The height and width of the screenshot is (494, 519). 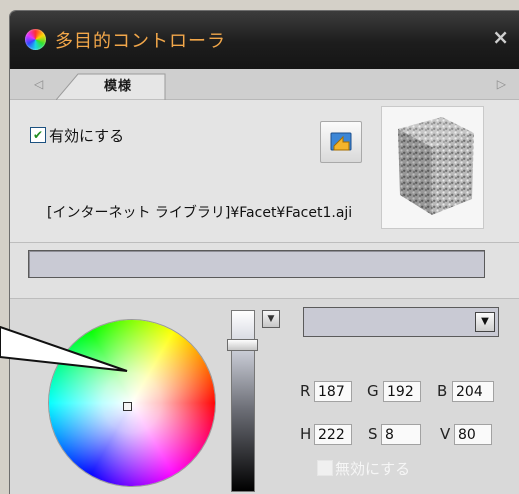 What do you see at coordinates (402, 391) in the screenshot?
I see `green-field: 192` at bounding box center [402, 391].